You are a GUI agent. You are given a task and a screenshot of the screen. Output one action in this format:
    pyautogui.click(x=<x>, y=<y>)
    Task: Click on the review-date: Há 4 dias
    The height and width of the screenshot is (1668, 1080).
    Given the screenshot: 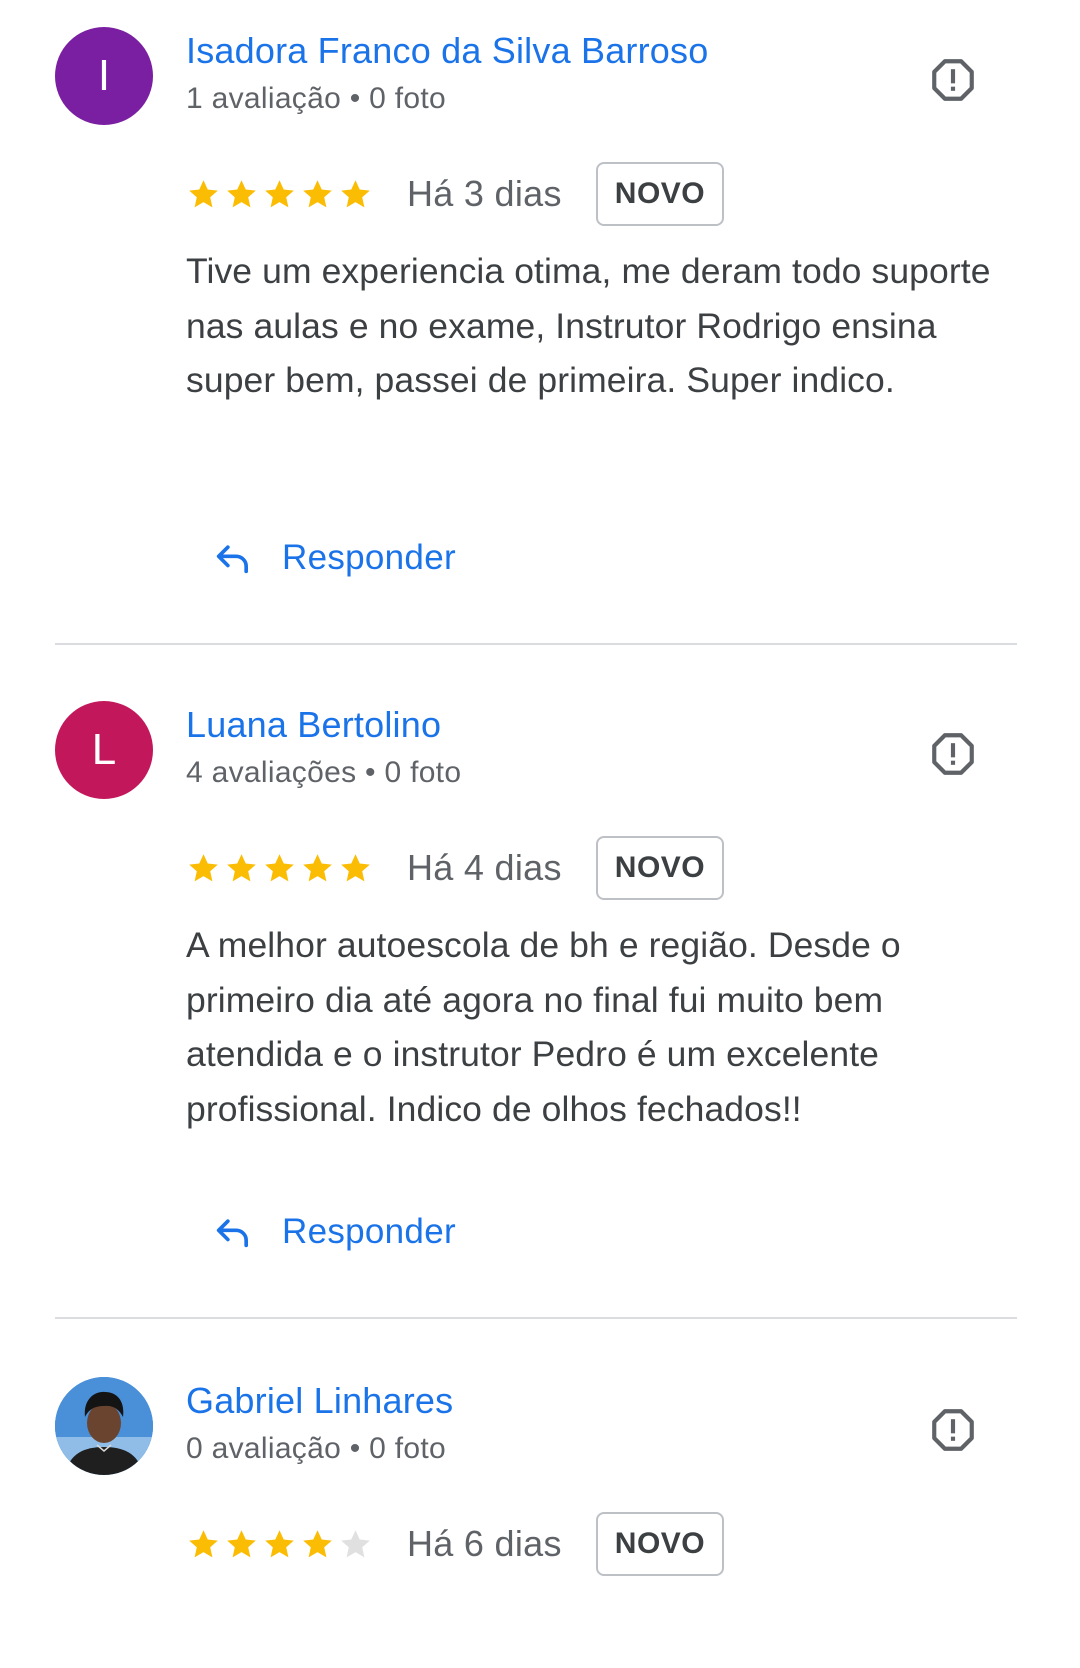 What is the action you would take?
    pyautogui.click(x=484, y=867)
    